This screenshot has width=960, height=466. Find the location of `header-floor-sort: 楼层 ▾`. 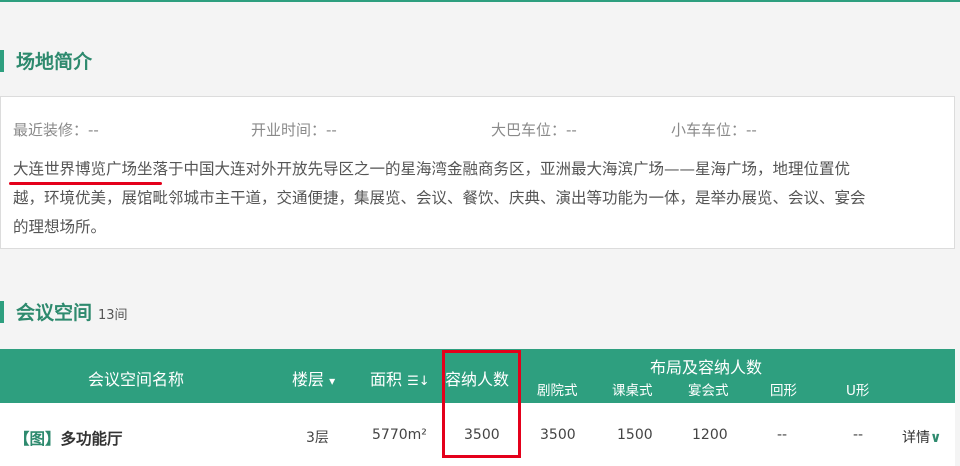

header-floor-sort: 楼层 ▾ is located at coordinates (313, 378).